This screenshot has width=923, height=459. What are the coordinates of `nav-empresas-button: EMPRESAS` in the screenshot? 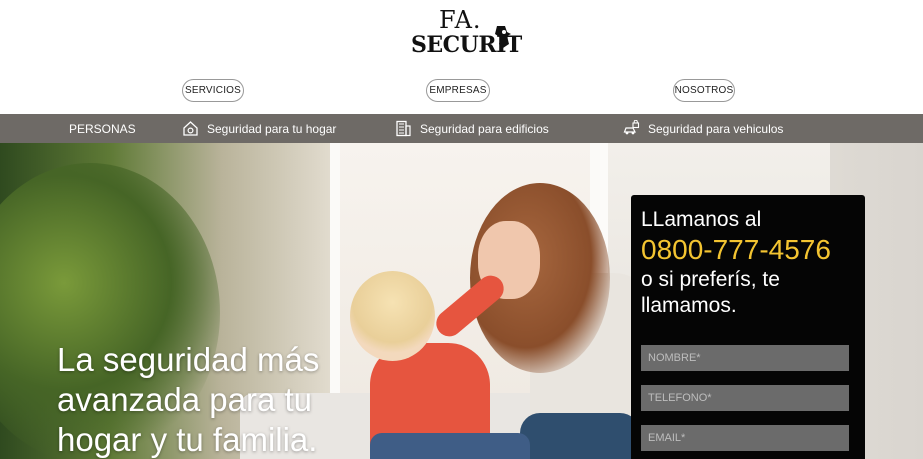 It's located at (458, 90).